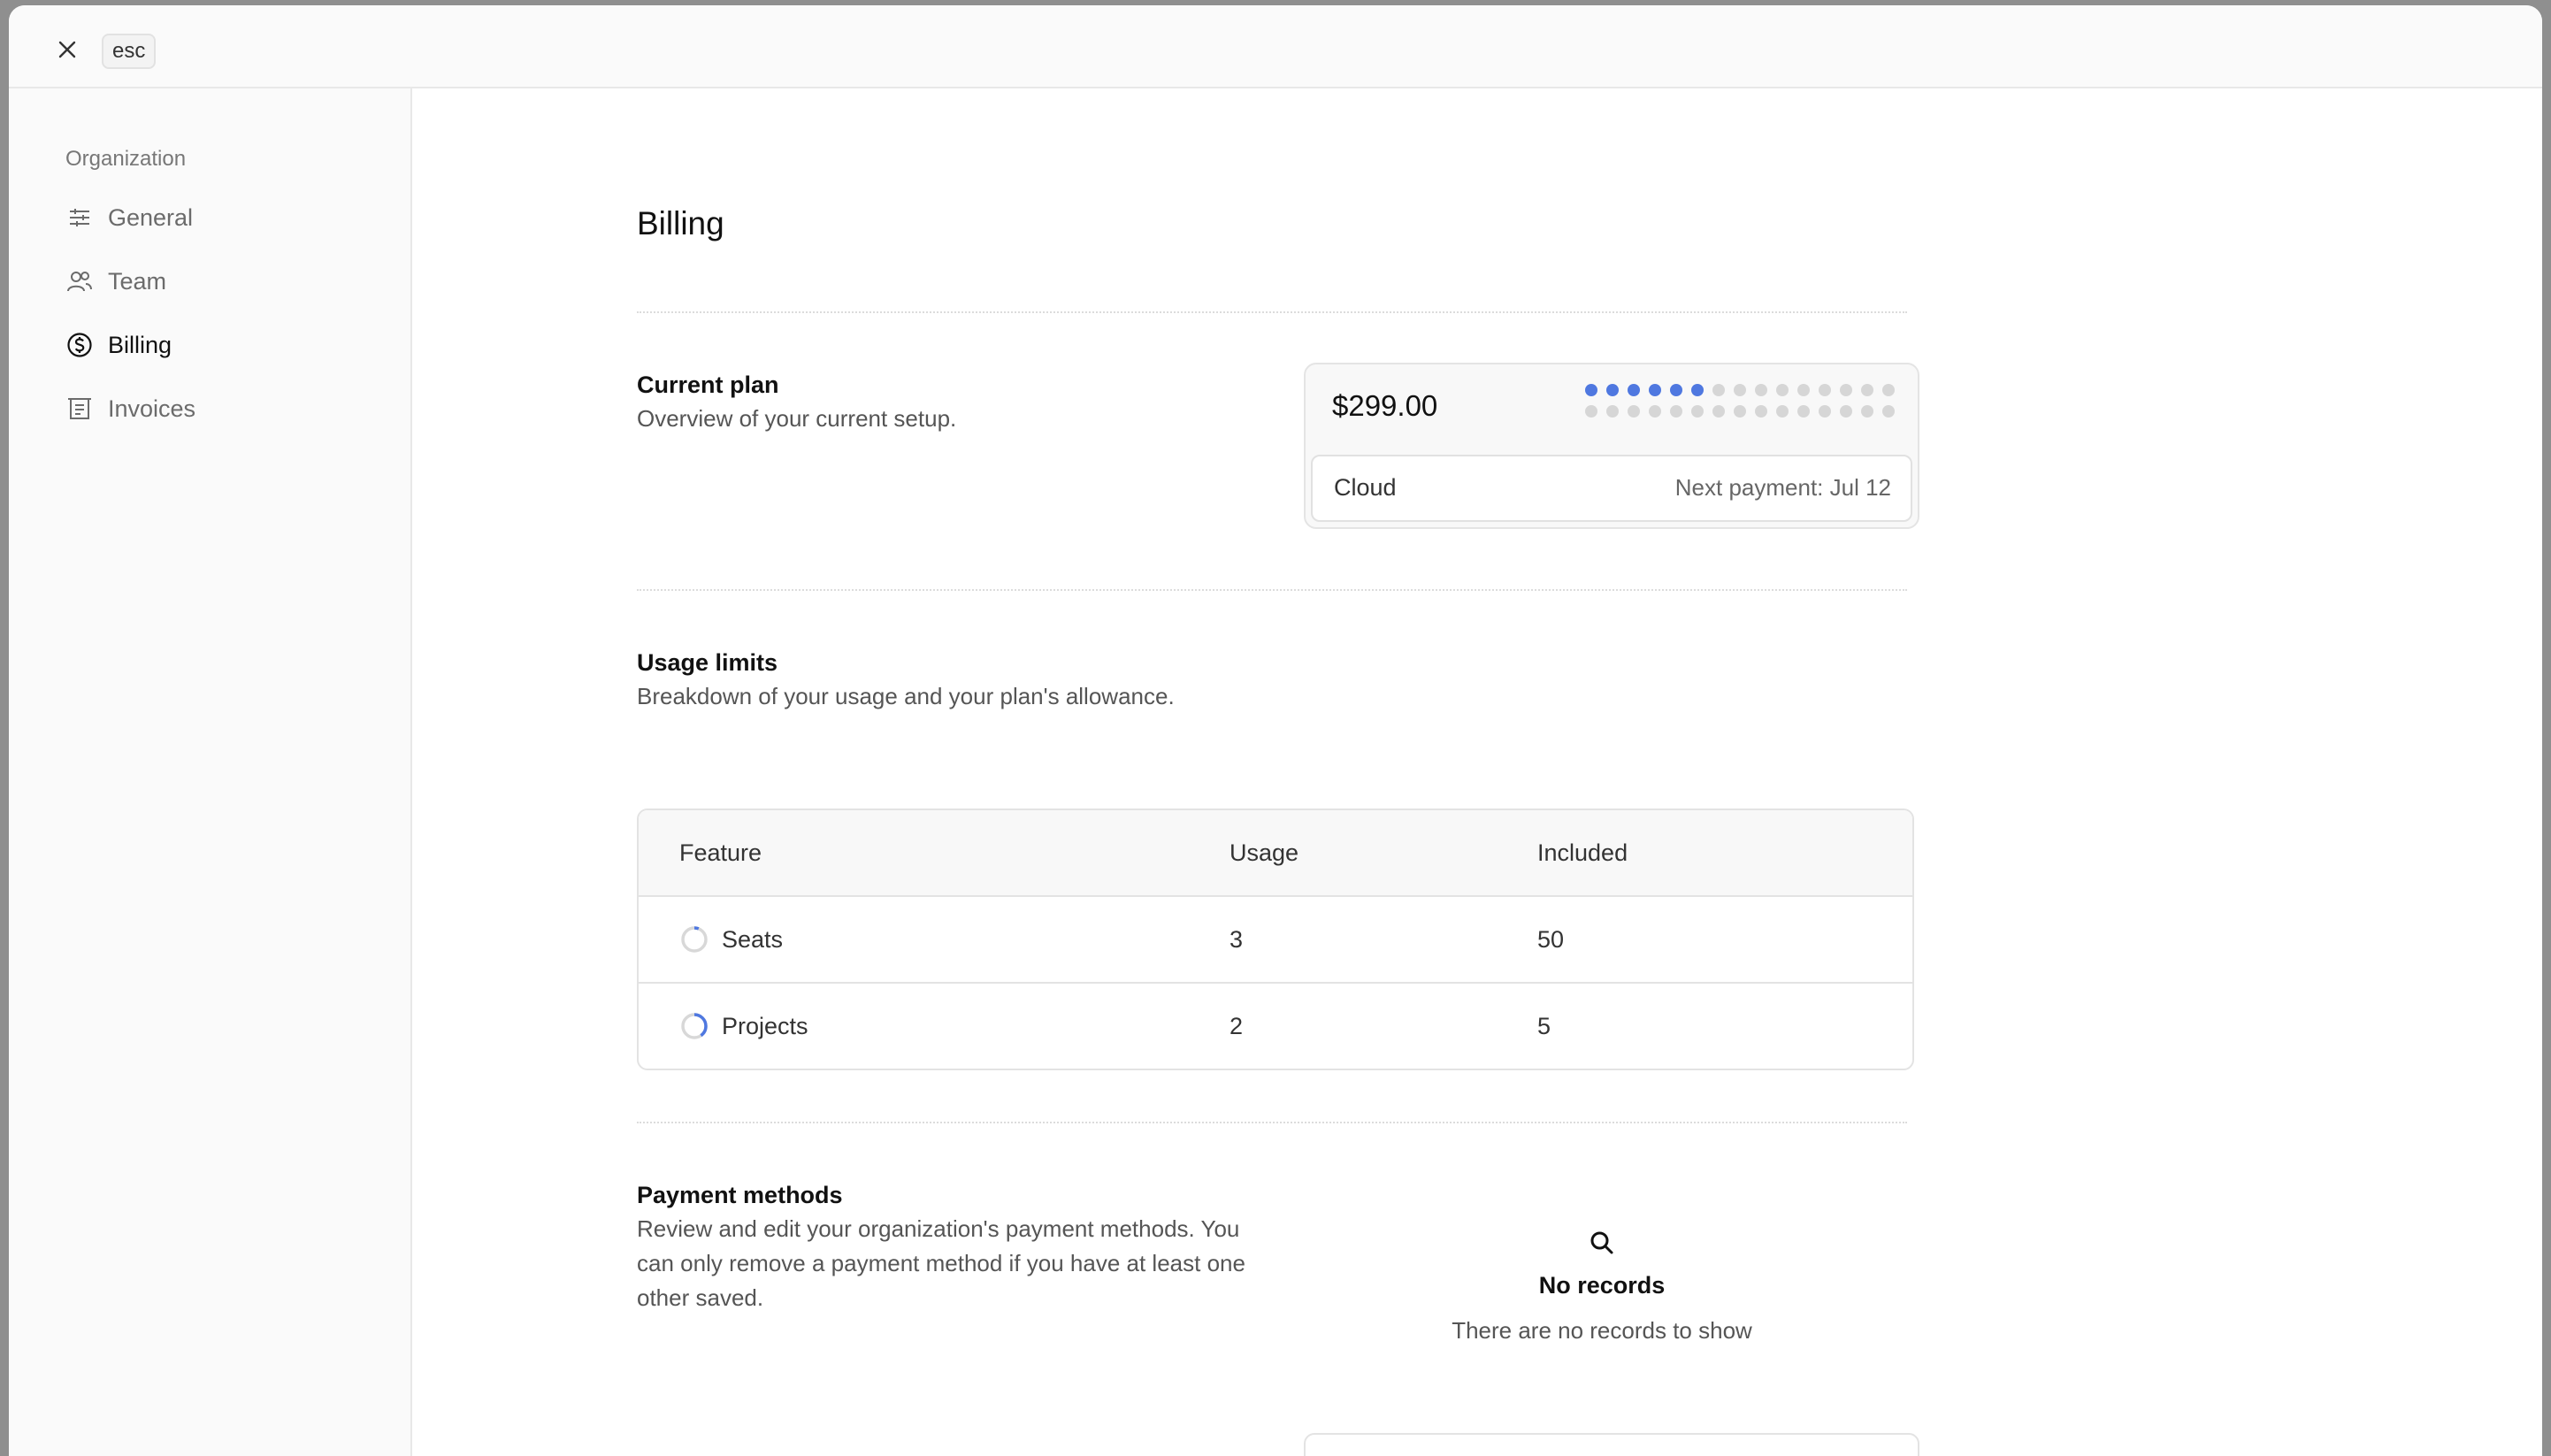 This screenshot has width=2551, height=1456. I want to click on feature-name: Projects, so click(765, 1026).